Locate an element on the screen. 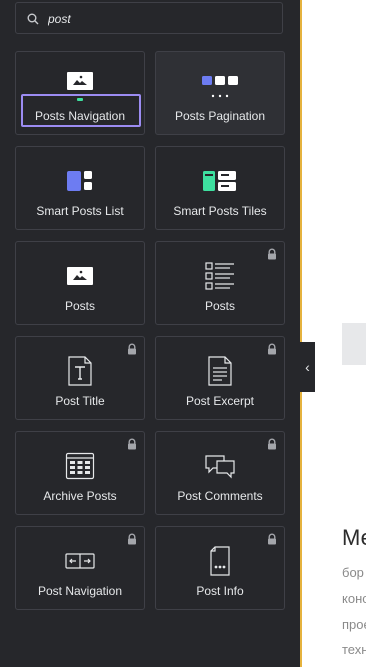 This screenshot has width=366, height=667. panel-divider is located at coordinates (301, 333).